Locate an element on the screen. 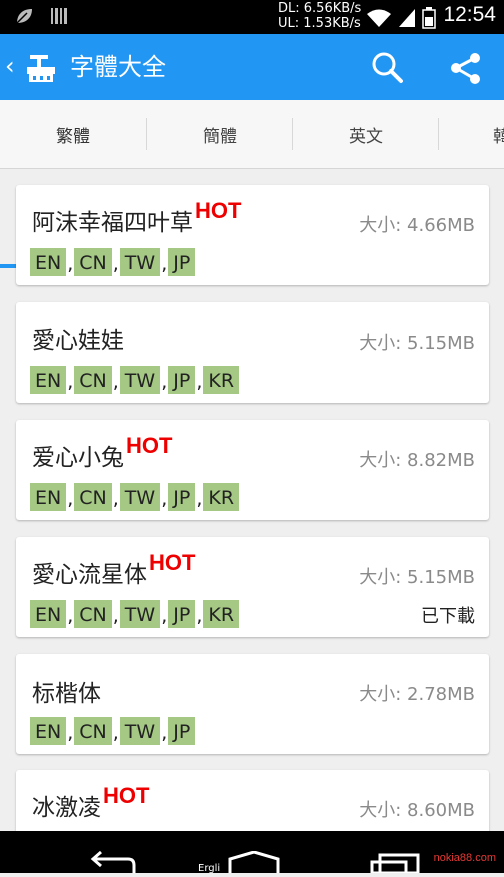 The width and height of the screenshot is (504, 877). font-title: 愛心流星体HOT is located at coordinates (113, 569).